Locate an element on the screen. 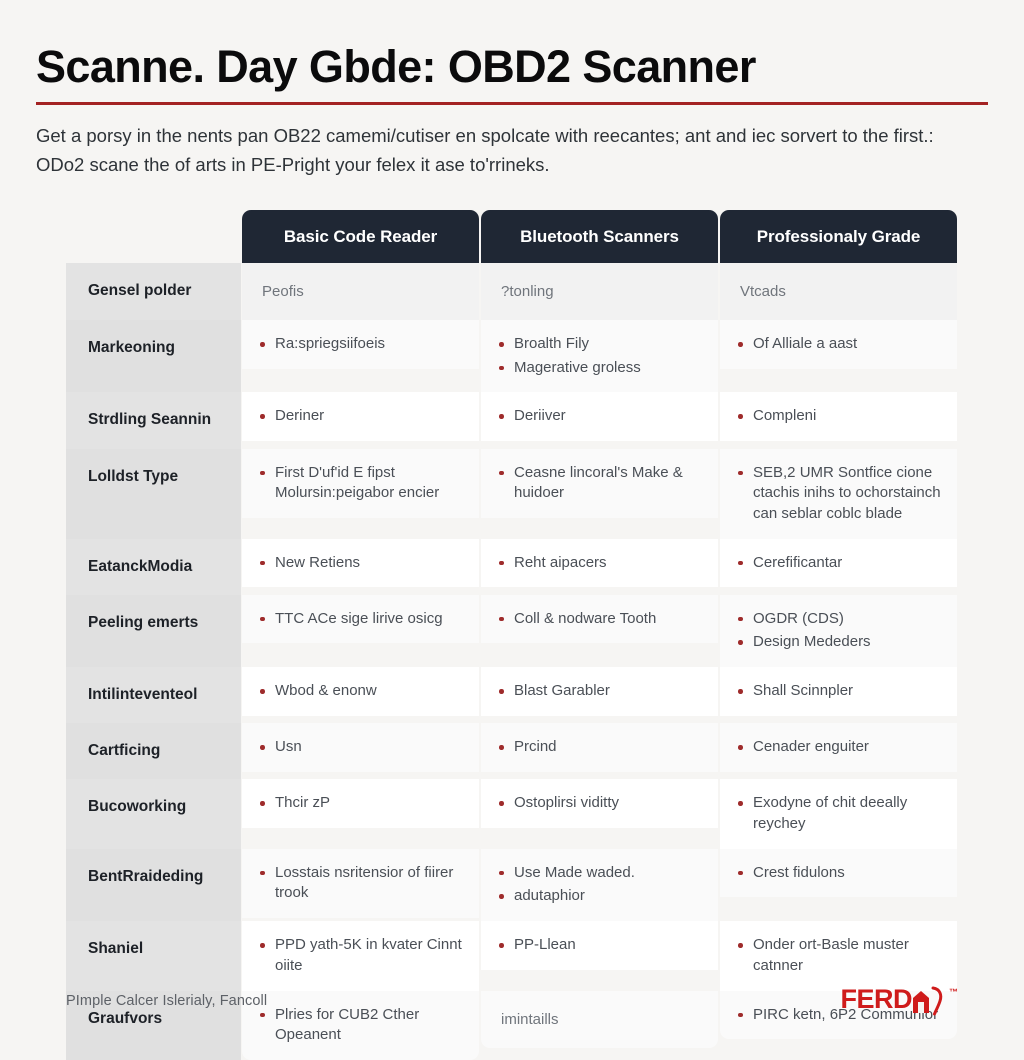 This screenshot has height=1060, width=1024. cell-content: Of Alliale a aast is located at coordinates (838, 344).